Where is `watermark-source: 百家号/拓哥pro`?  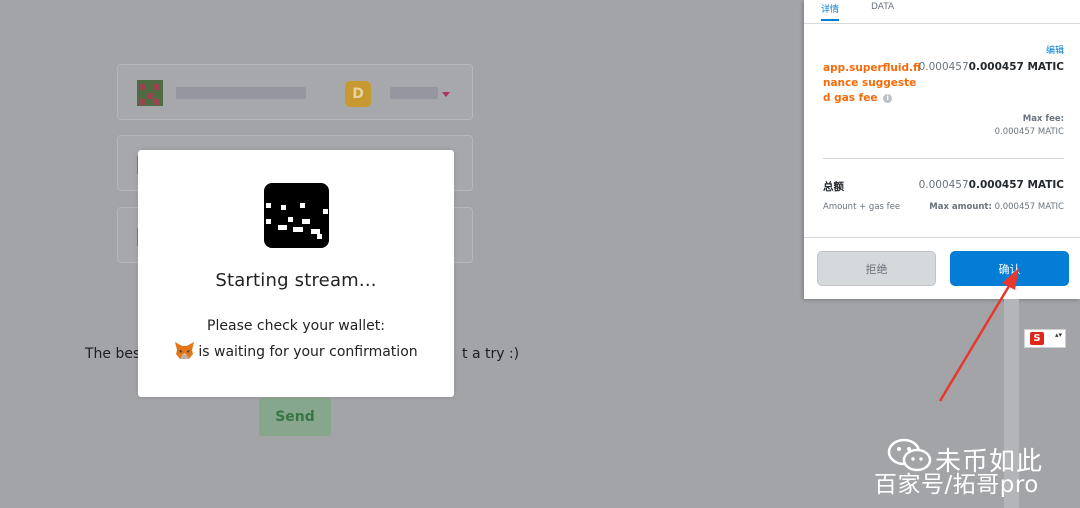 watermark-source: 百家号/拓哥pro is located at coordinates (956, 485).